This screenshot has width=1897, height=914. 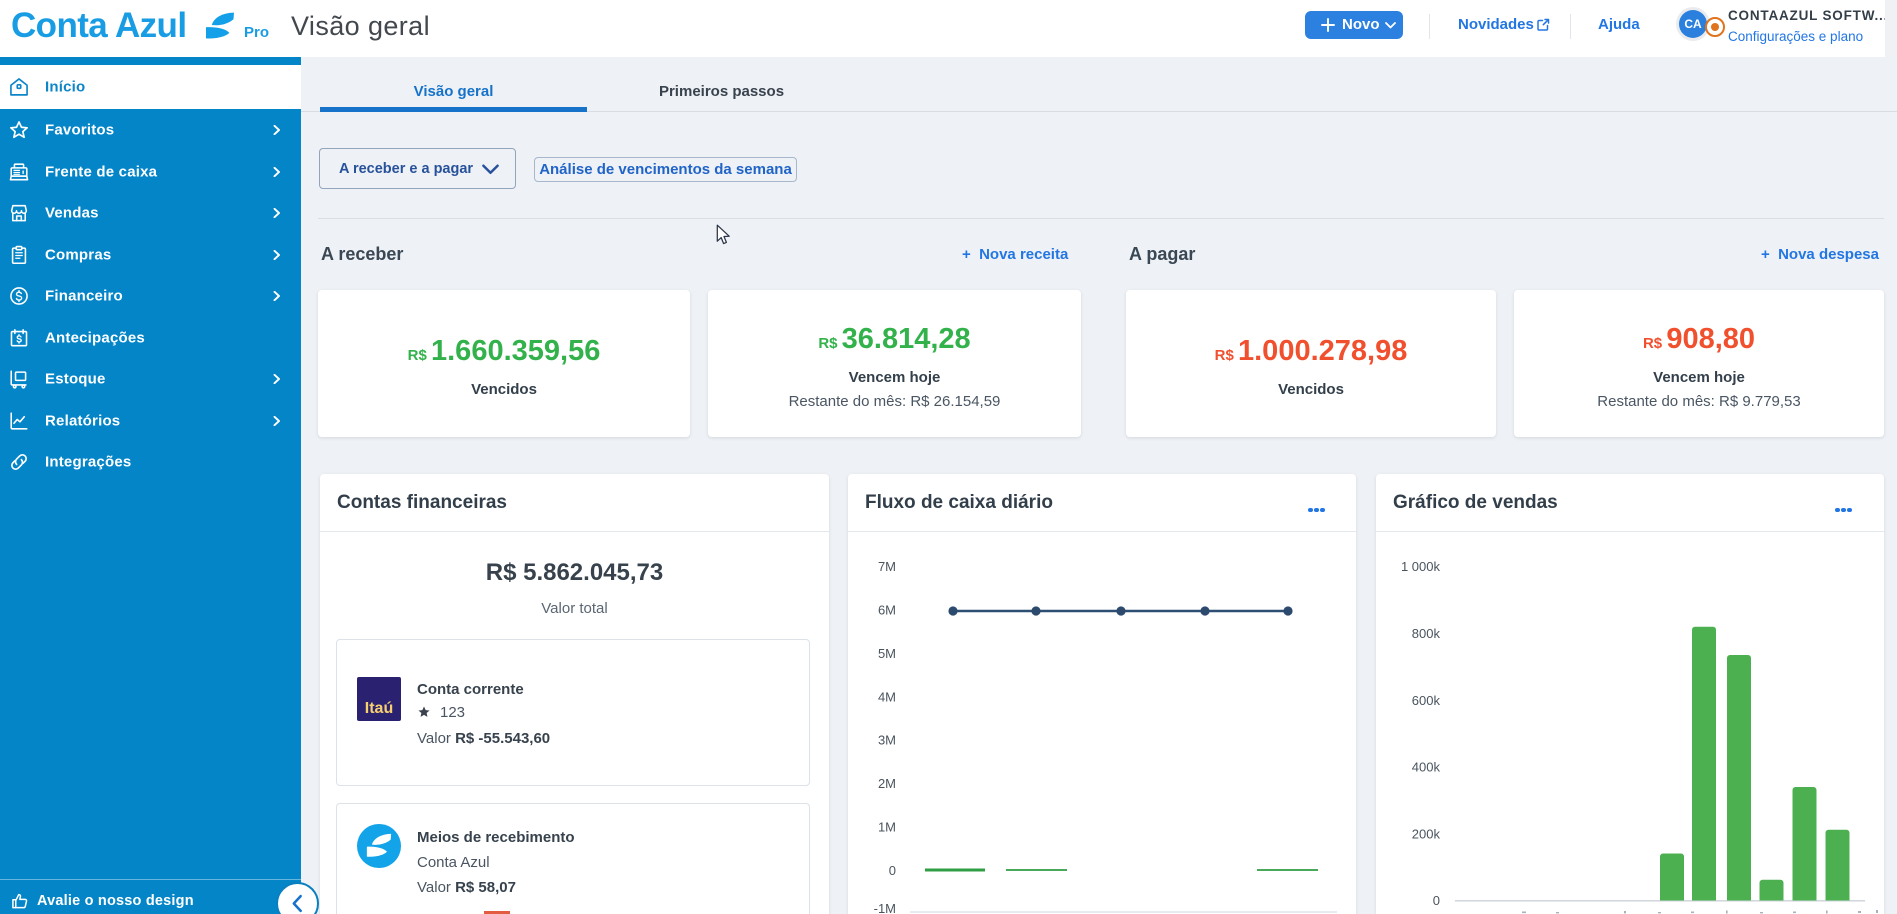 I want to click on svg-text: 400k, so click(x=1426, y=767).